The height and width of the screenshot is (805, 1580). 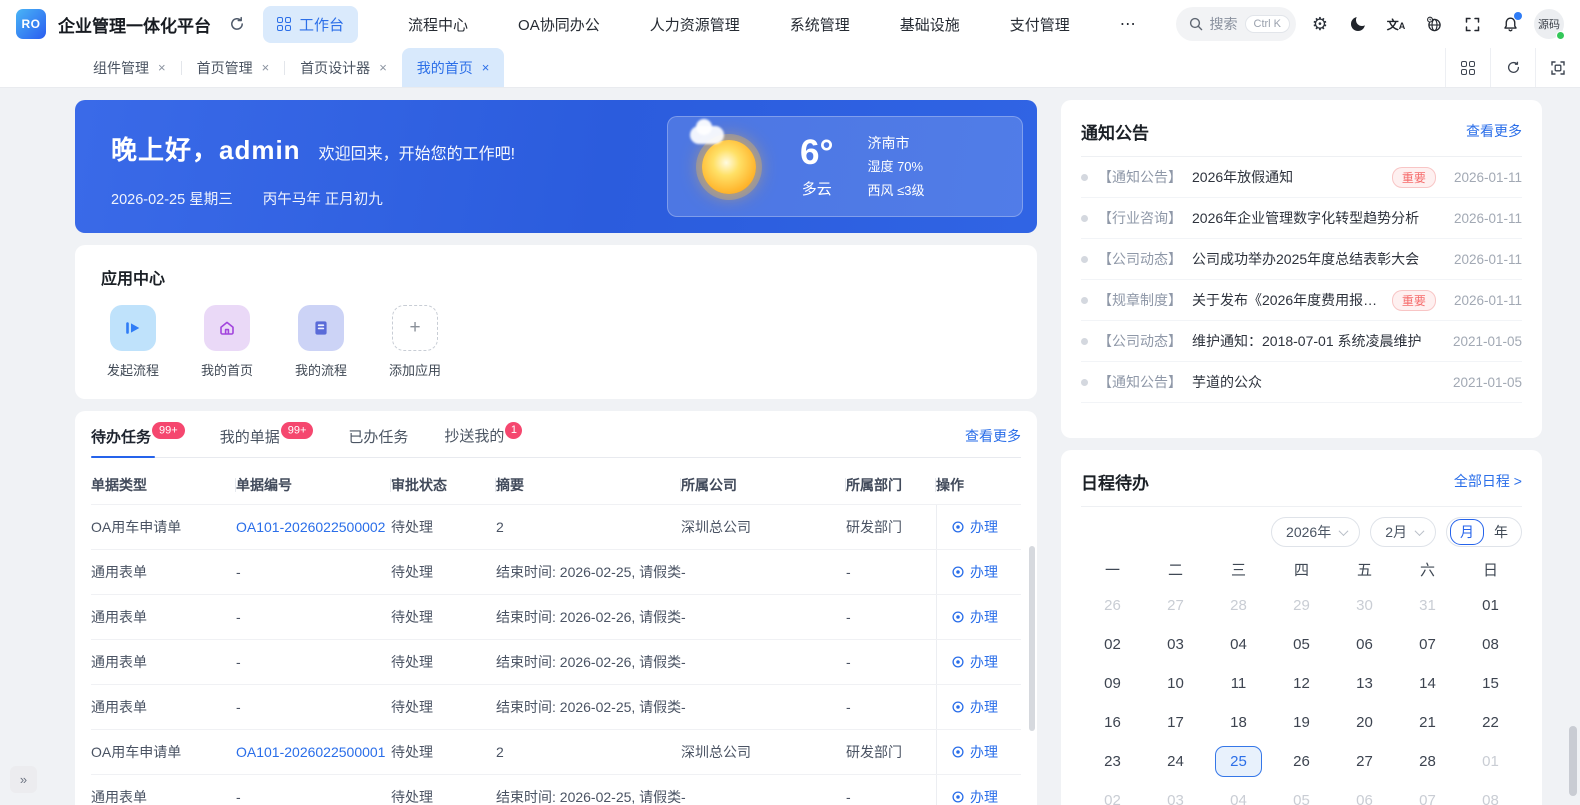 I want to click on nav-item-workbench: 工作台, so click(x=311, y=24).